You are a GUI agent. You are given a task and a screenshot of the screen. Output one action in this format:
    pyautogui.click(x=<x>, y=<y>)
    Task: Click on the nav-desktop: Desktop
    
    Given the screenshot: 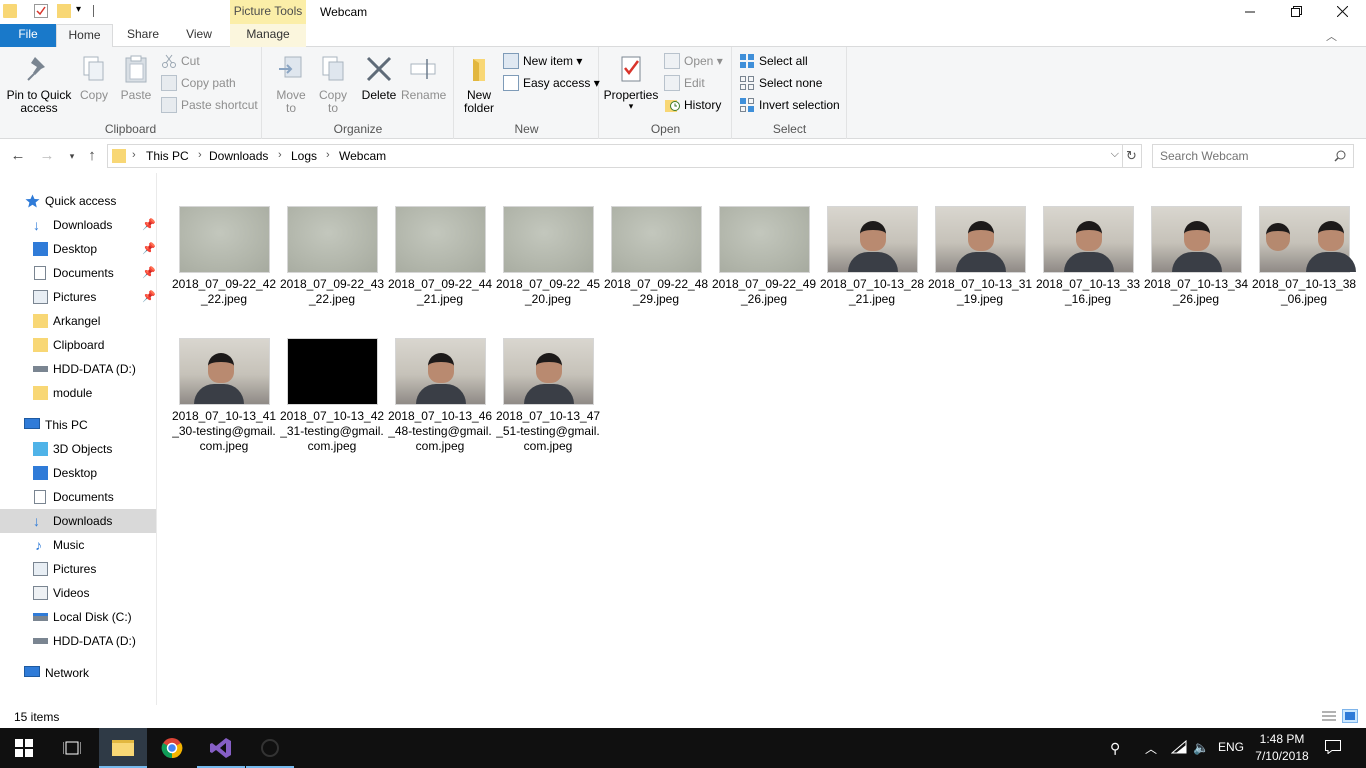 What is the action you would take?
    pyautogui.click(x=78, y=473)
    